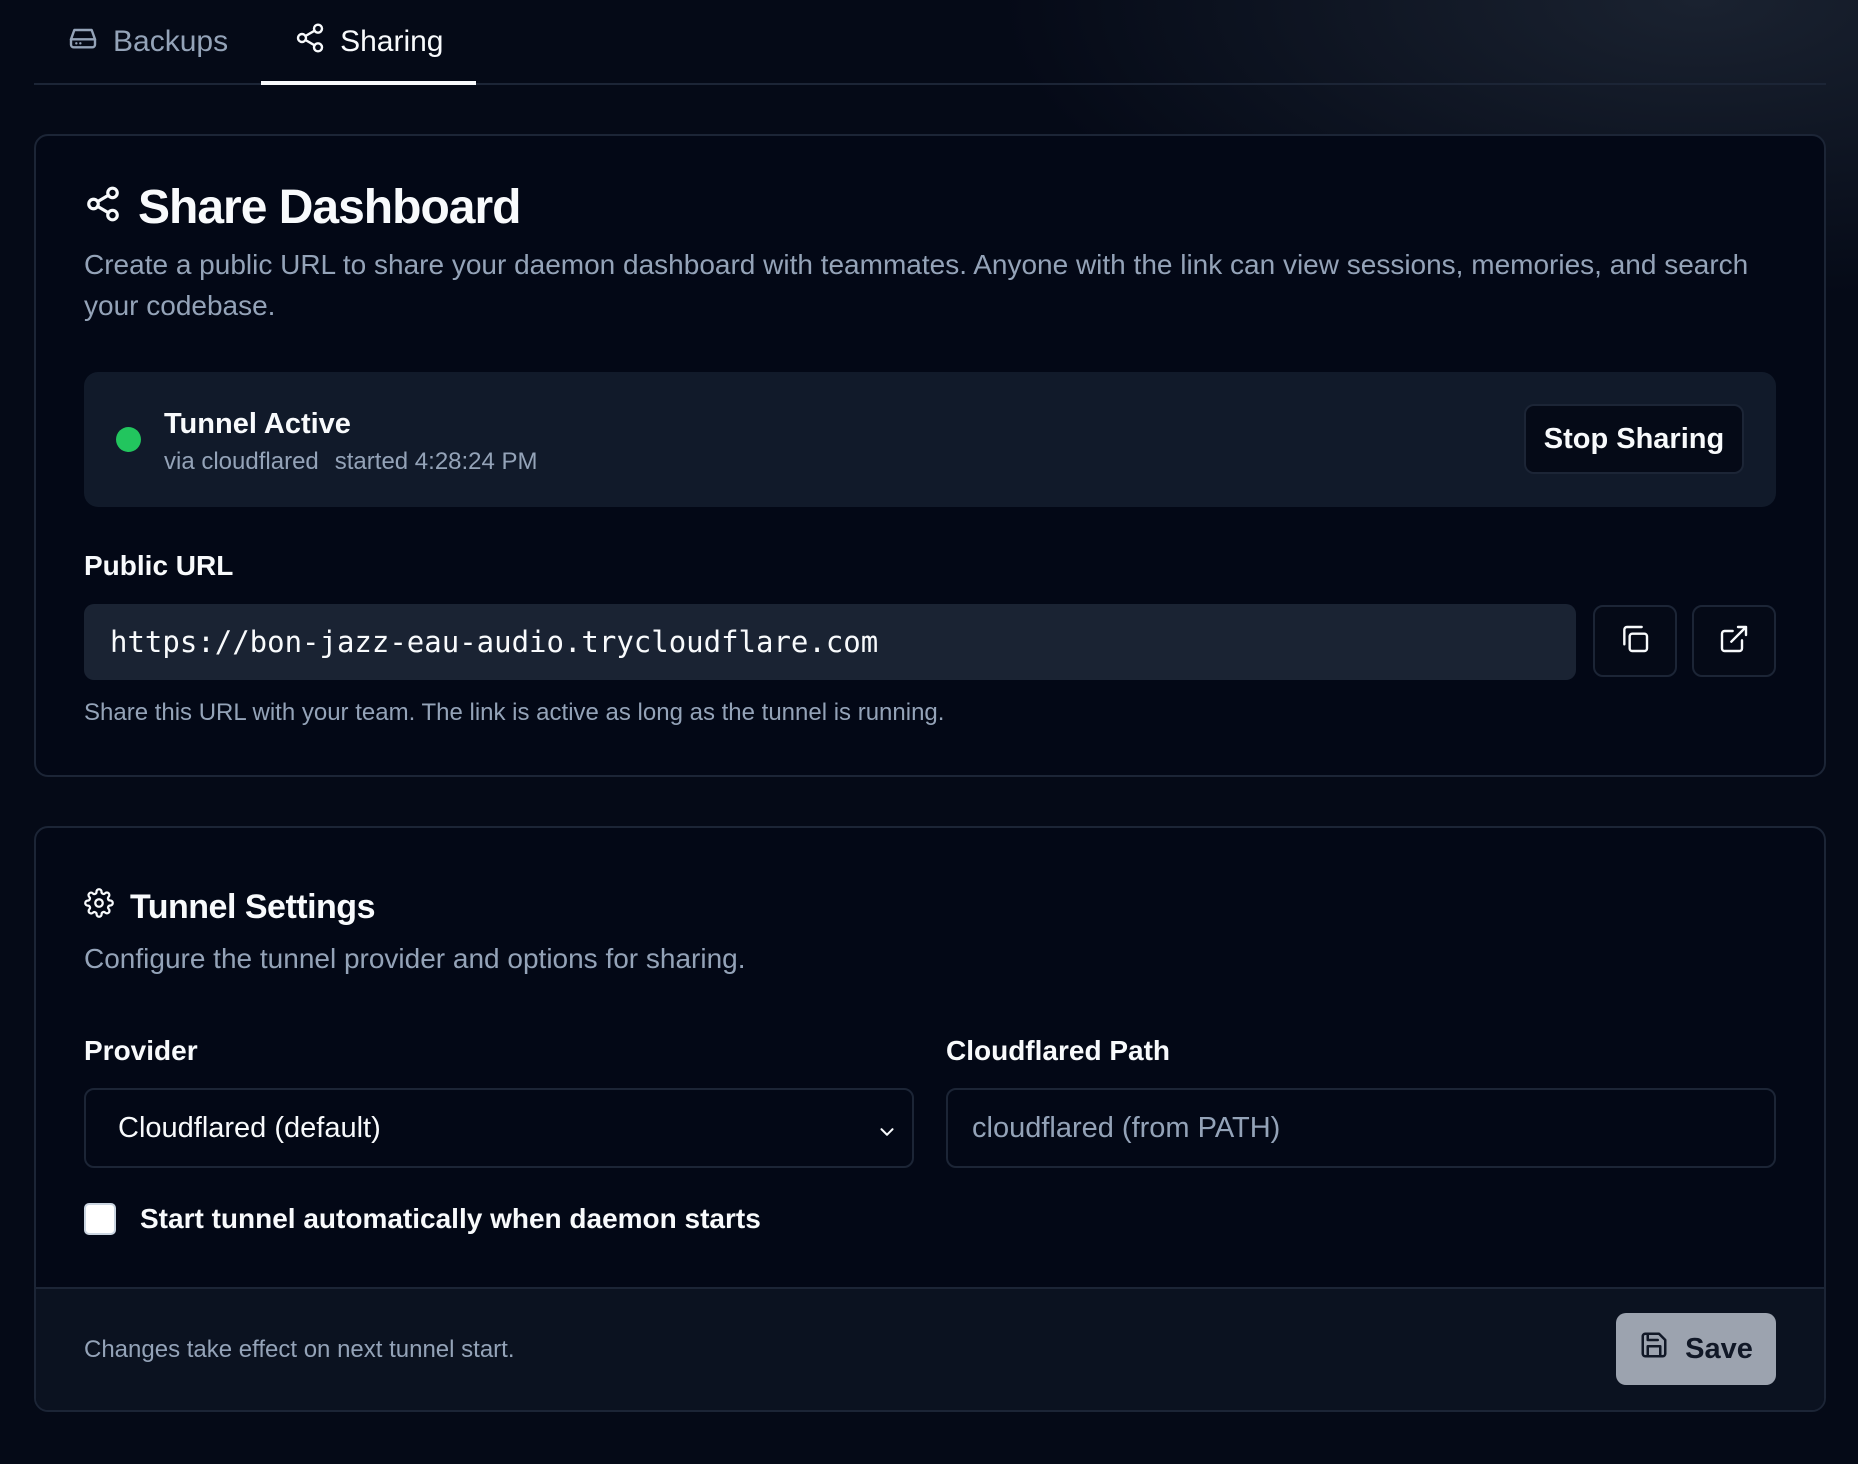 The height and width of the screenshot is (1464, 1858). I want to click on autostart-checkbox, so click(100, 1219).